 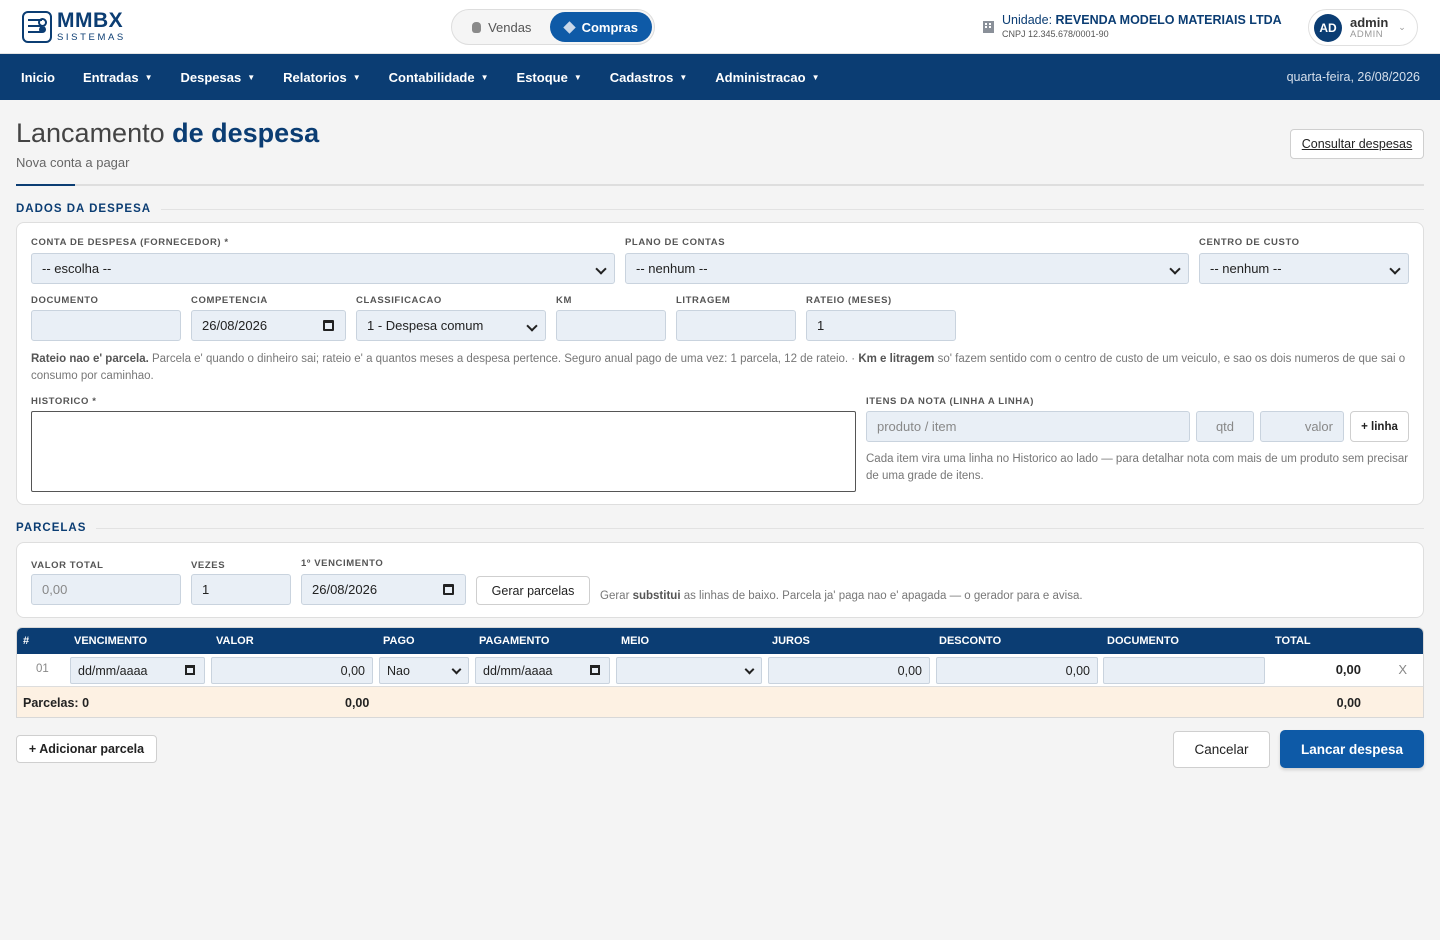 What do you see at coordinates (1353, 77) in the screenshot?
I see `current-date: quarta-feira, 26/08/2026` at bounding box center [1353, 77].